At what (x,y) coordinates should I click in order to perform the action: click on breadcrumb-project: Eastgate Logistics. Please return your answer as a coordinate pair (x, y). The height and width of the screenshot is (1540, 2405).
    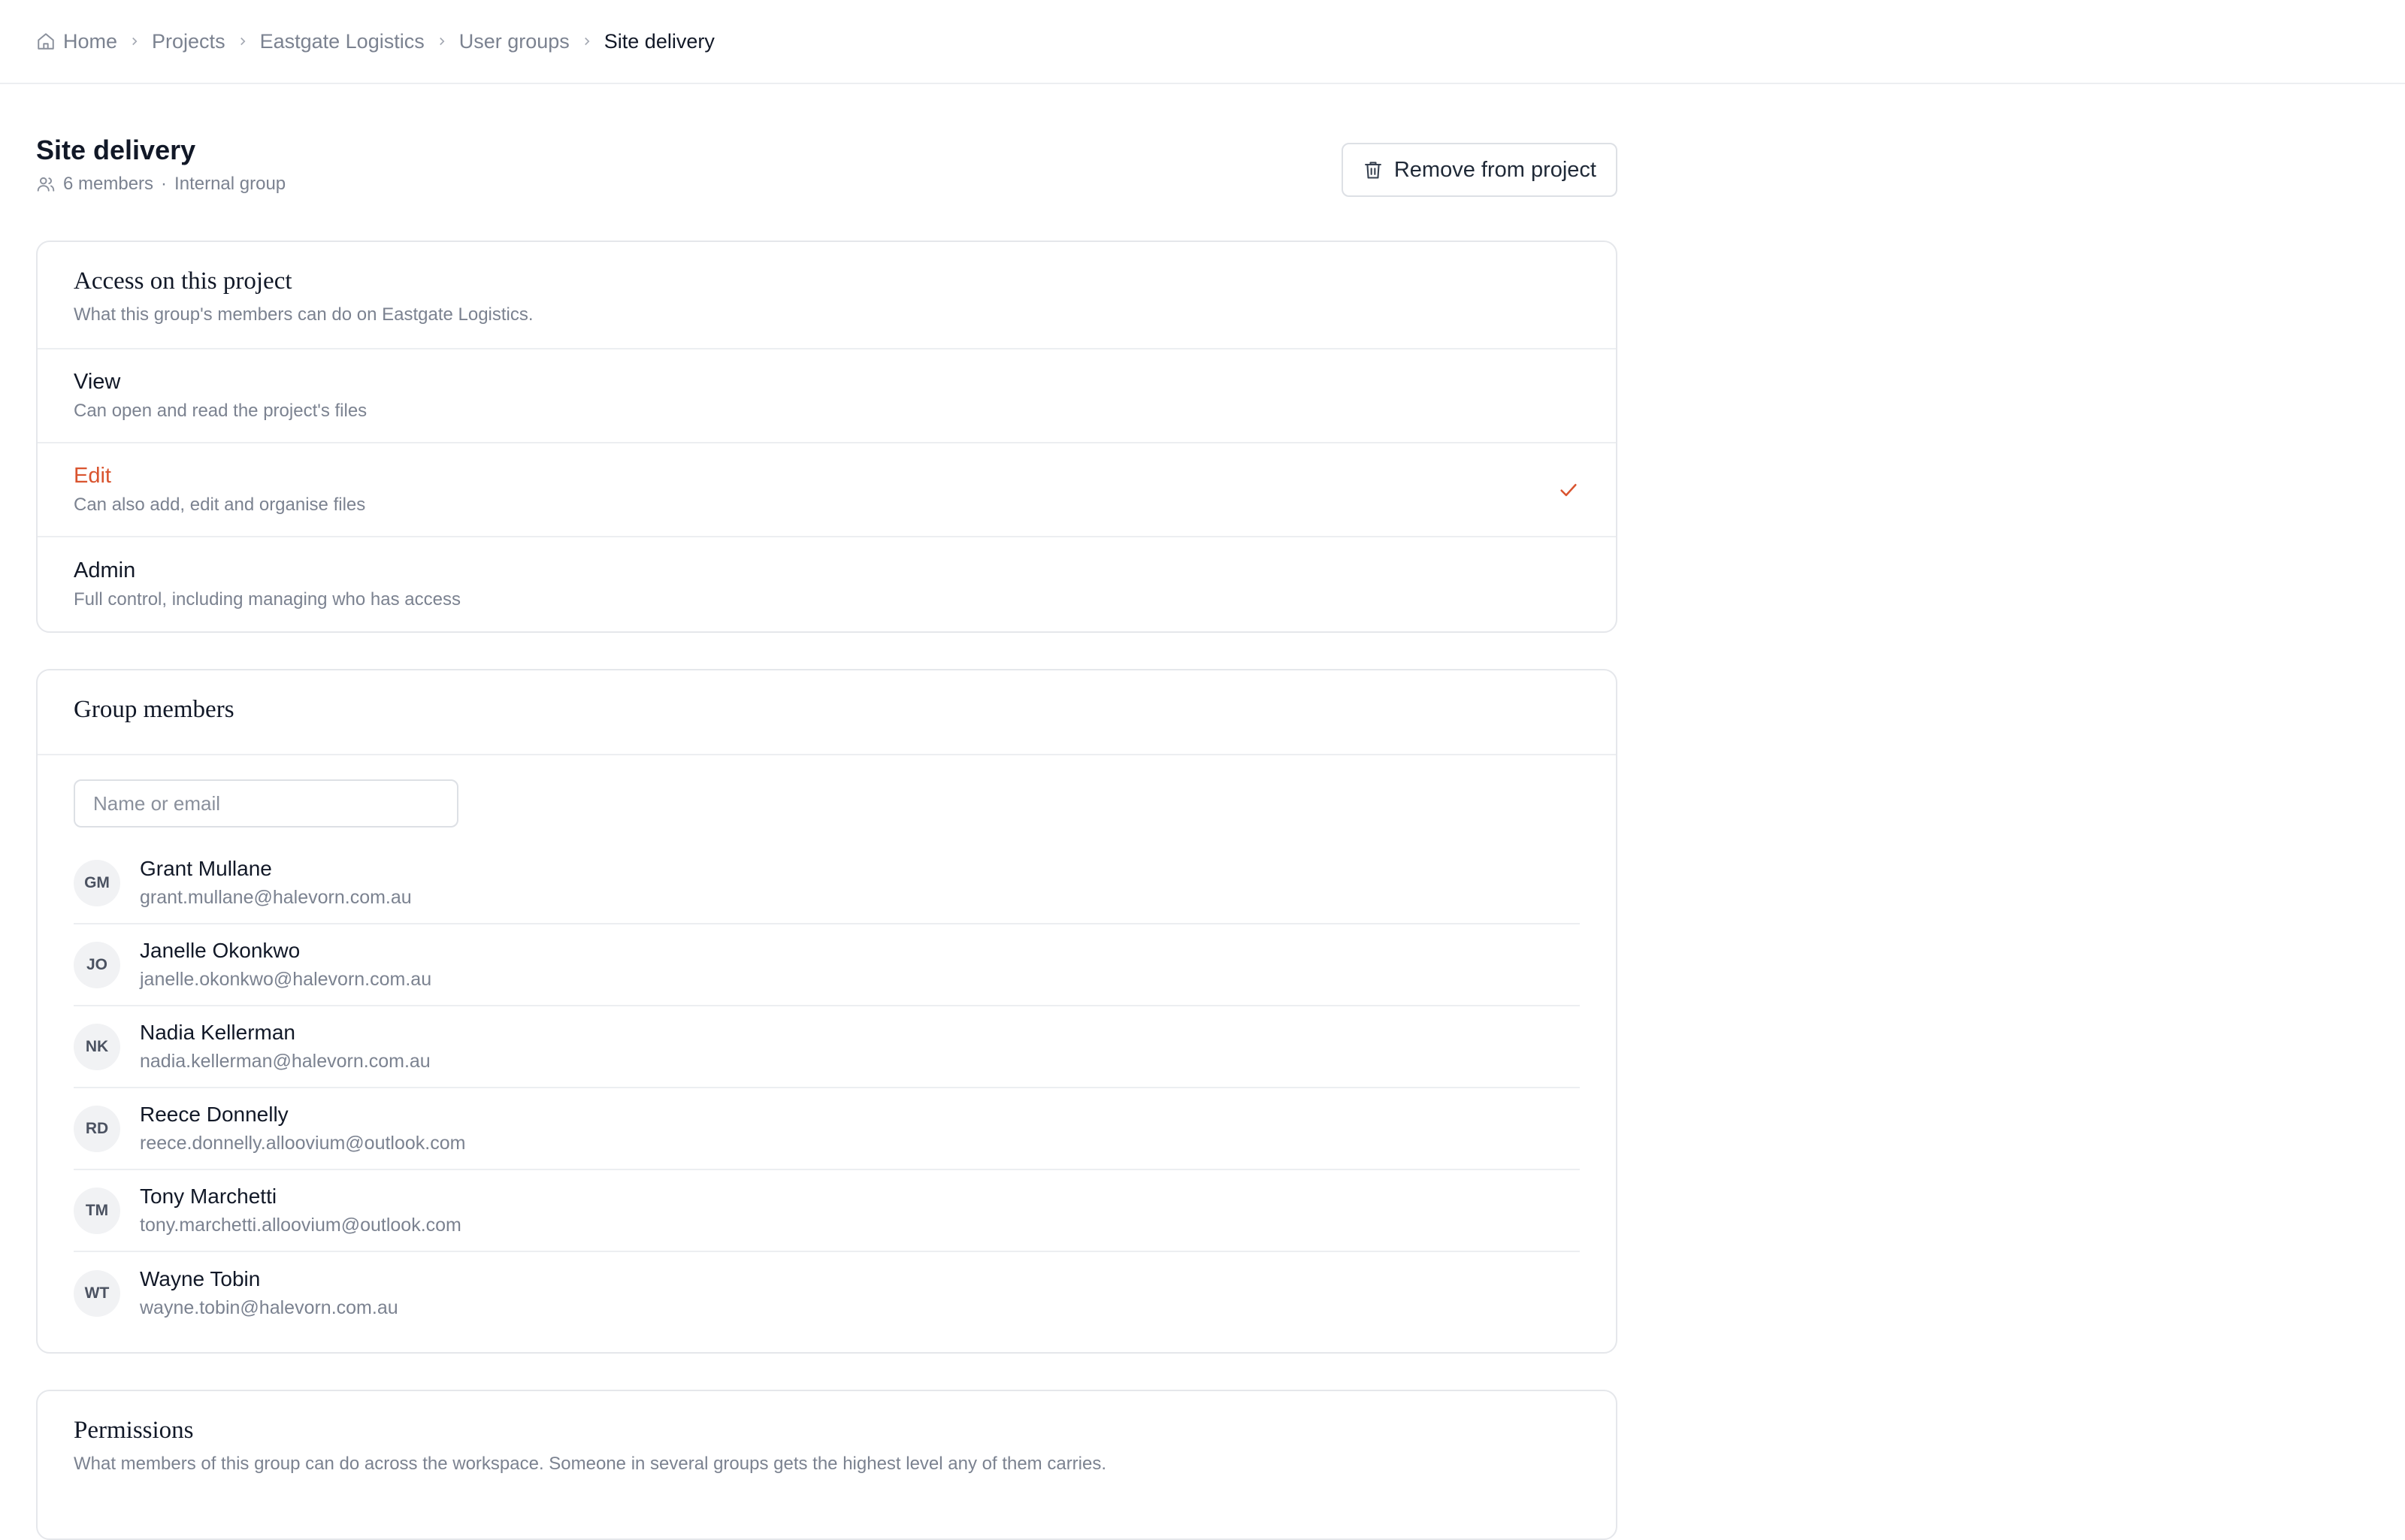
    Looking at the image, I should click on (342, 41).